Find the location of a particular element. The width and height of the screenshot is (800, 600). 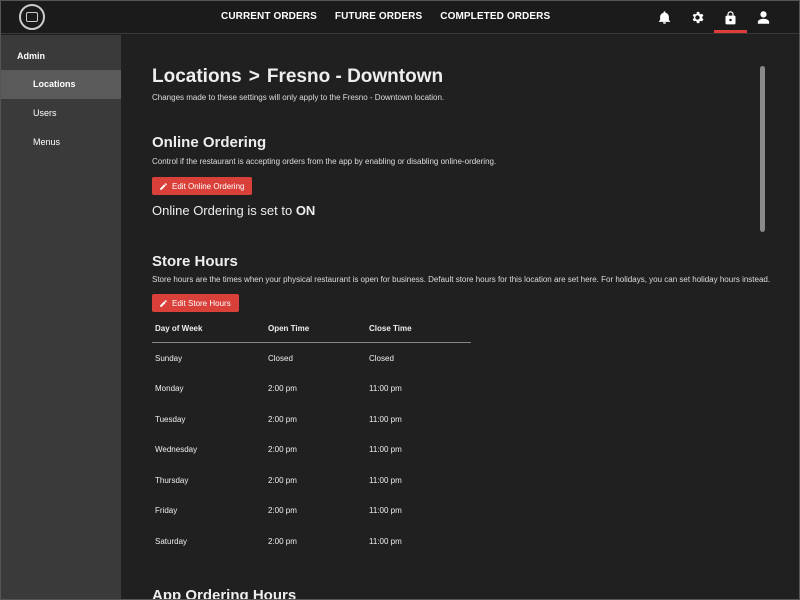

user-icon is located at coordinates (763, 17).